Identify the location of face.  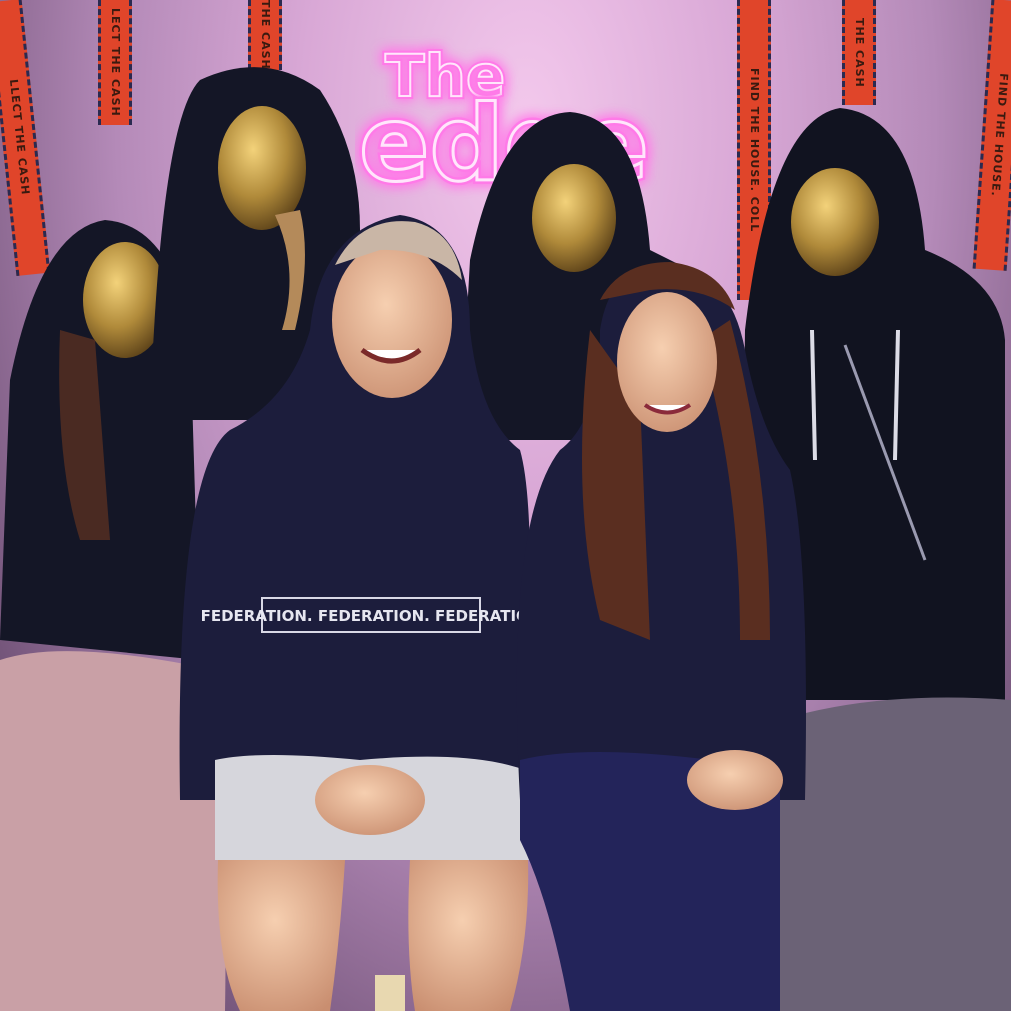
(392, 320).